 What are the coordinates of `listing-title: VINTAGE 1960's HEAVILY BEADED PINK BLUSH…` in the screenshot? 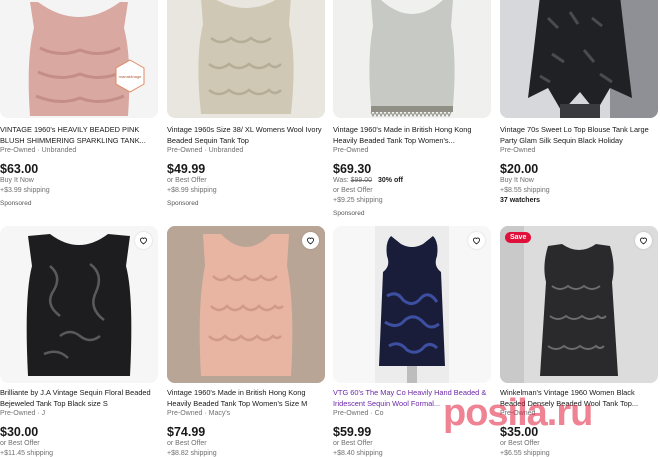 It's located at (80, 135).